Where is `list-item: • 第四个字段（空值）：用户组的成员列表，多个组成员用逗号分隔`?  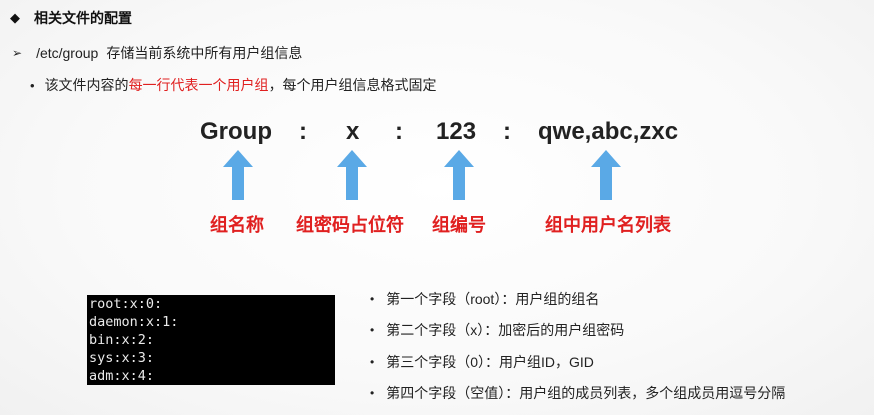 list-item: • 第四个字段（空值）：用户组的成员列表，多个组成员用逗号分隔 is located at coordinates (577, 394).